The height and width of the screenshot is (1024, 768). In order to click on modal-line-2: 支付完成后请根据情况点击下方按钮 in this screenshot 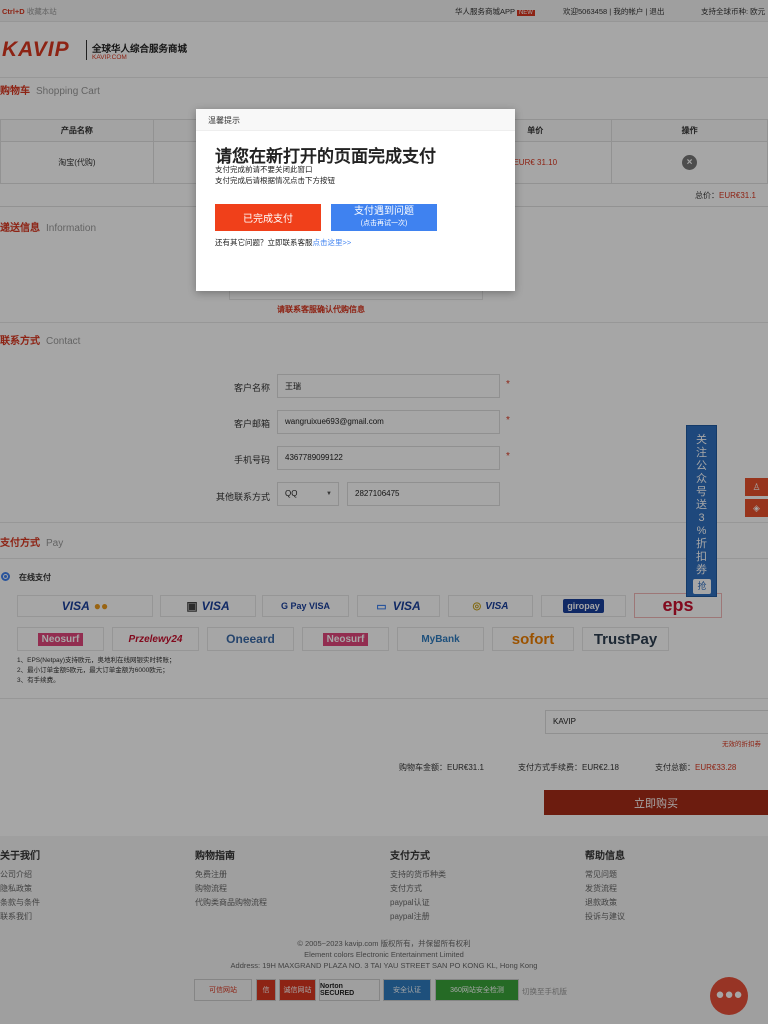, I will do `click(275, 180)`.